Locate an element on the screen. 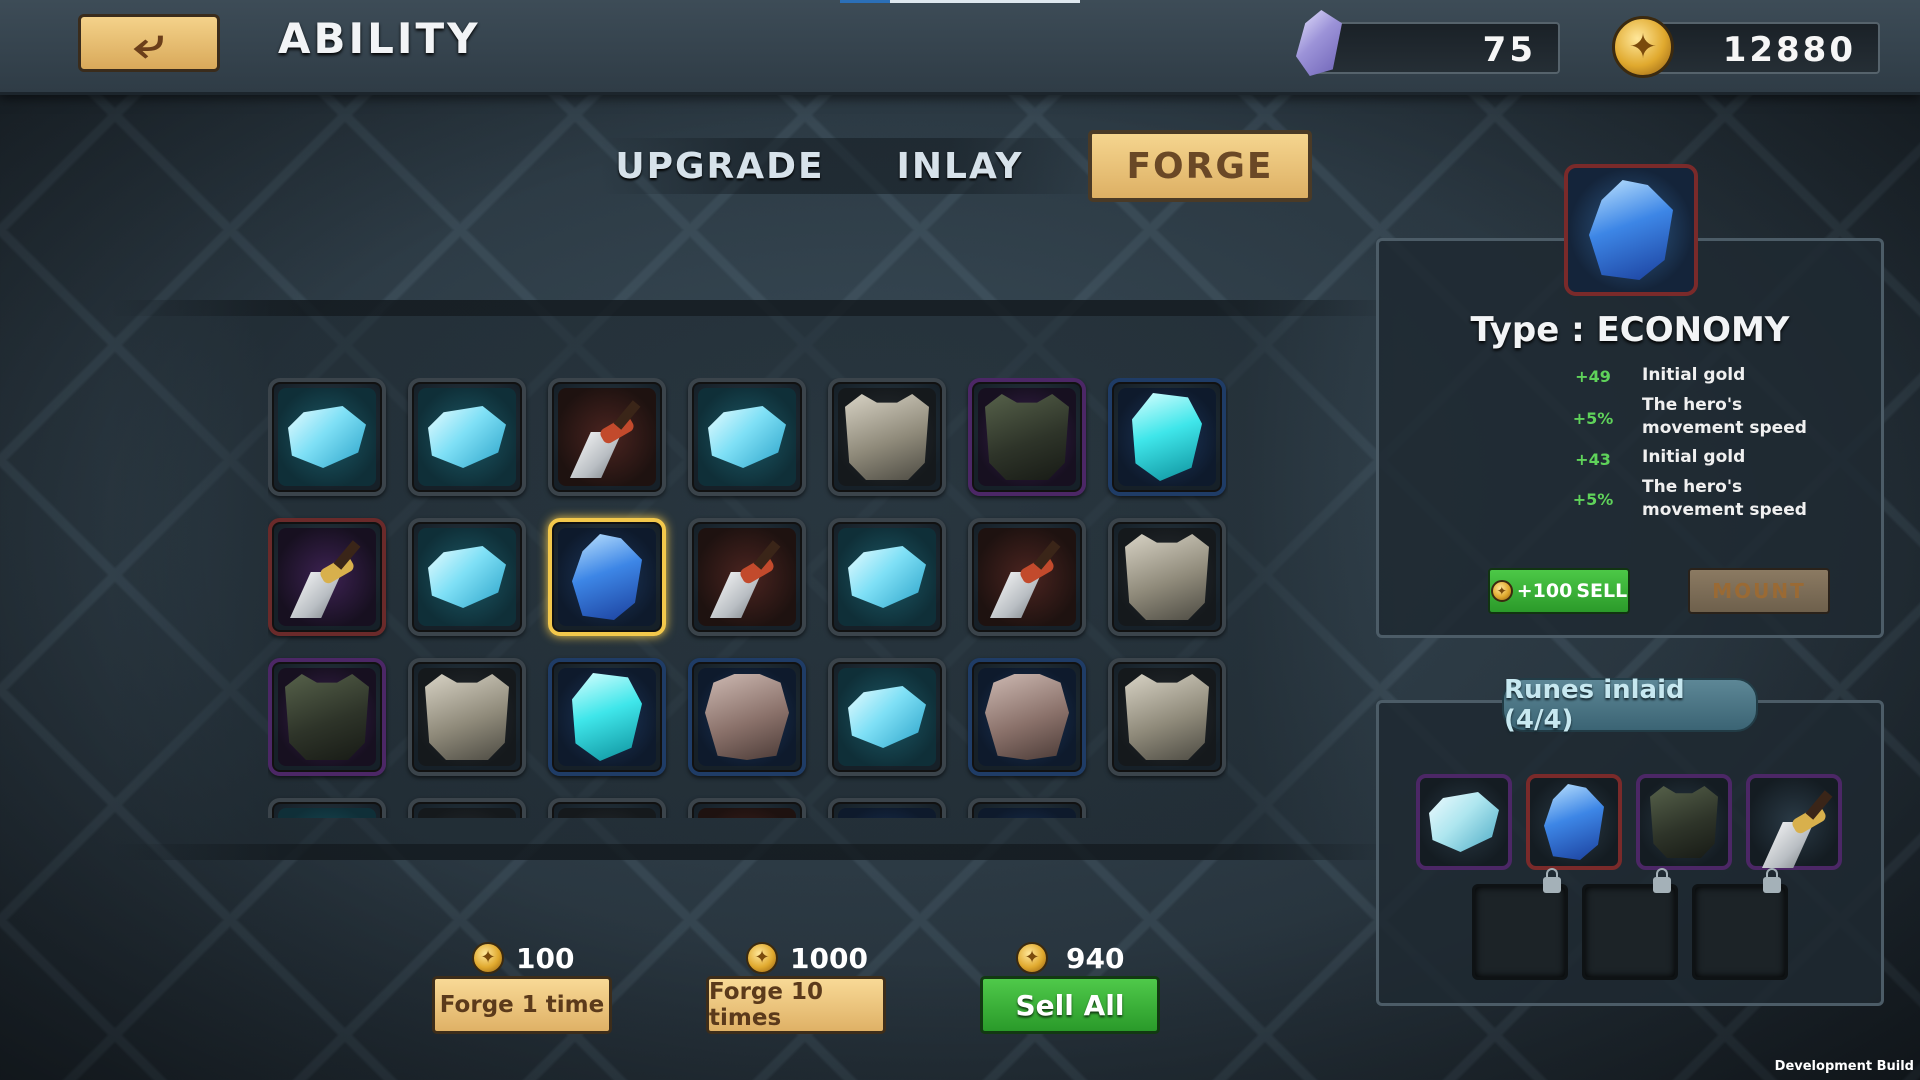 This screenshot has width=1920, height=1080. loading-indicator is located at coordinates (960, 1).